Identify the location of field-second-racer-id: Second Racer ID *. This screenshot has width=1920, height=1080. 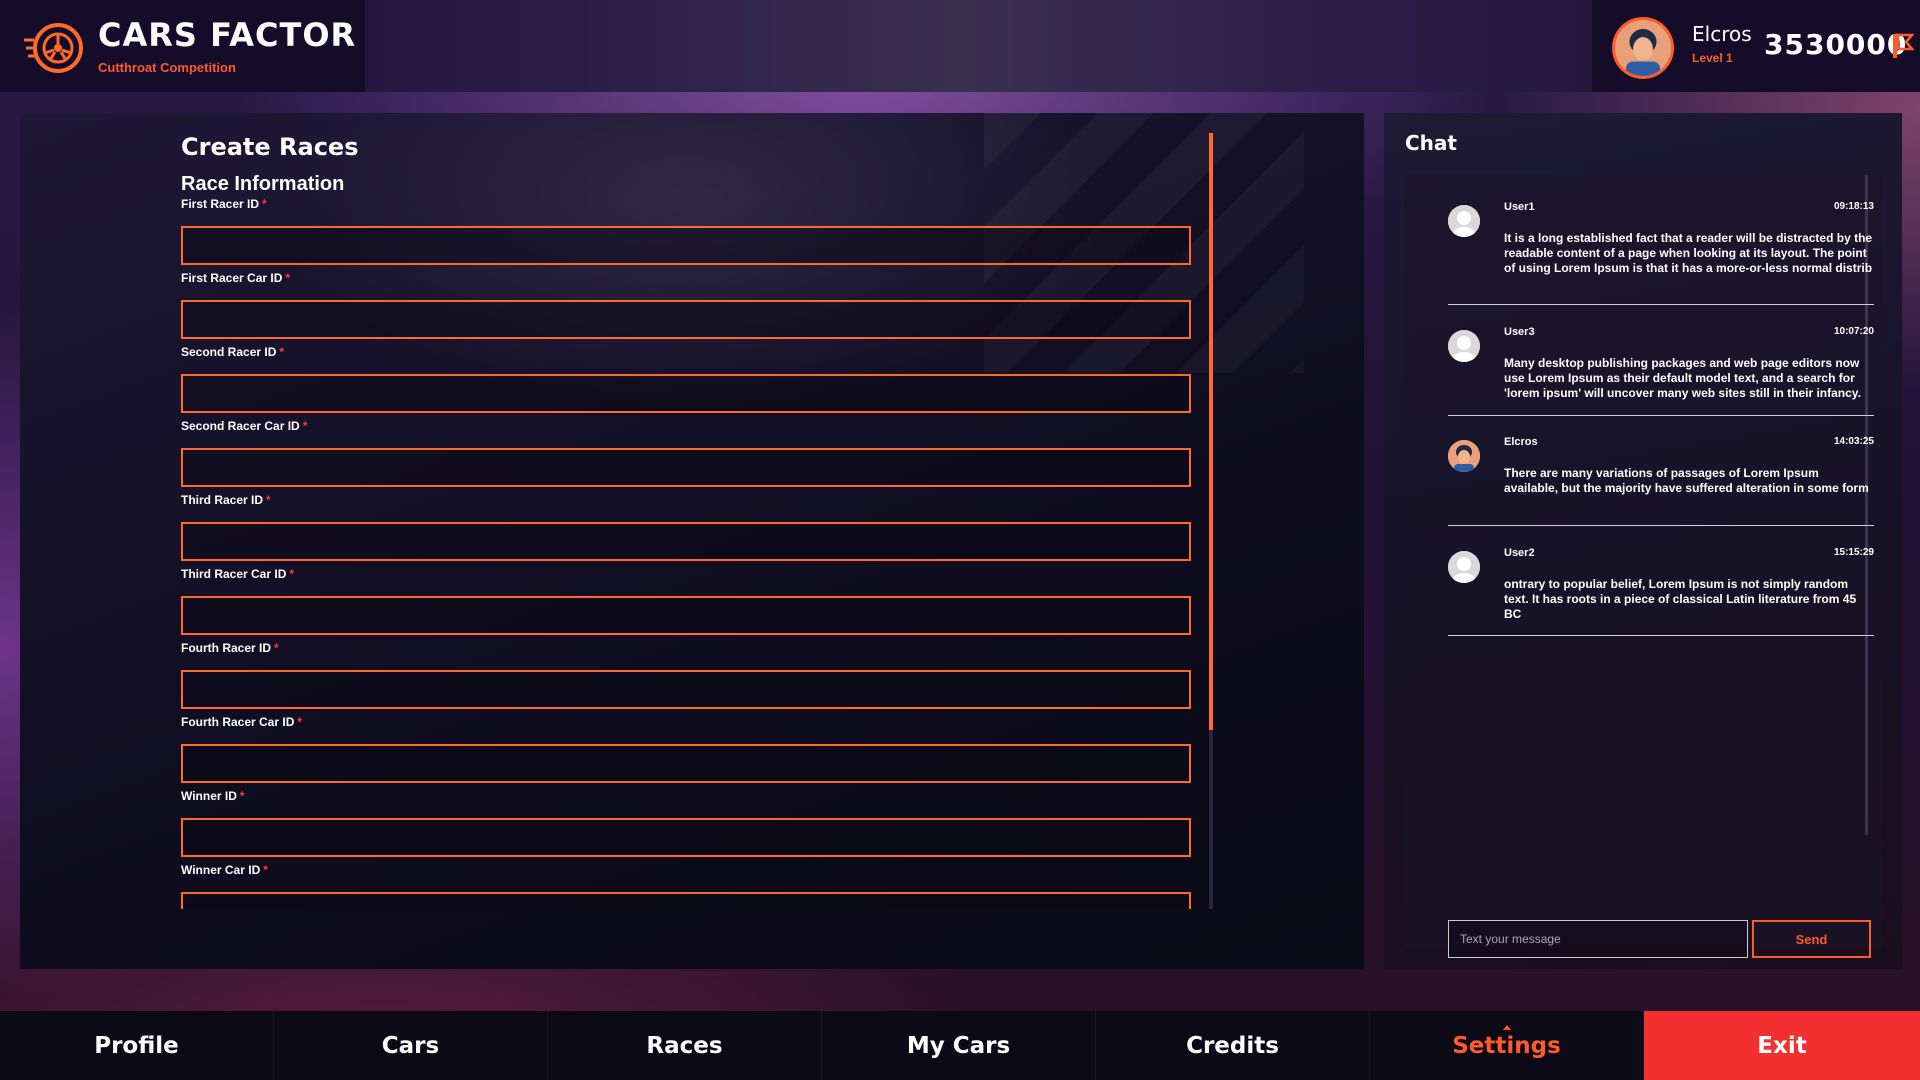
(686, 379).